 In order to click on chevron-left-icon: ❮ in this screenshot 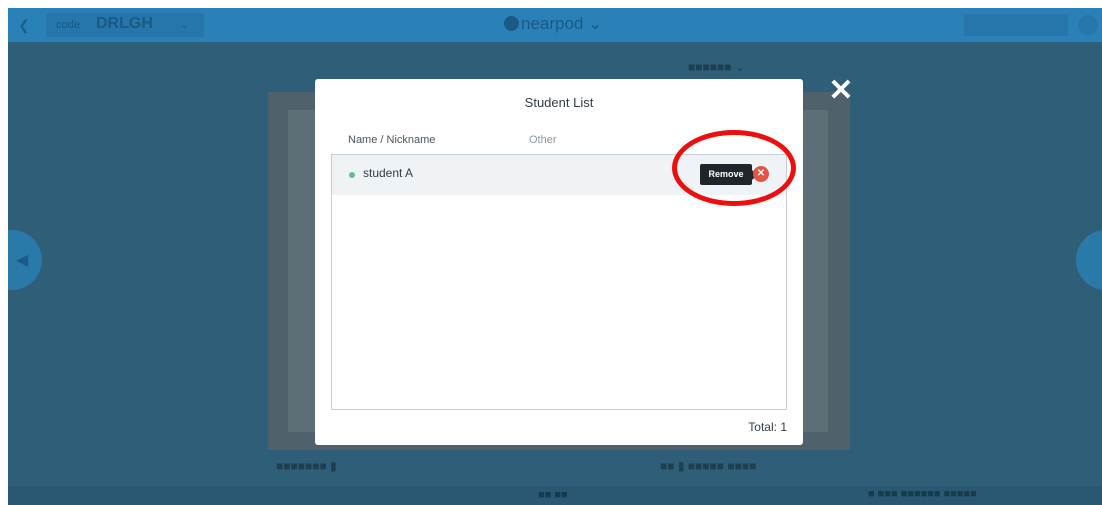, I will do `click(24, 25)`.